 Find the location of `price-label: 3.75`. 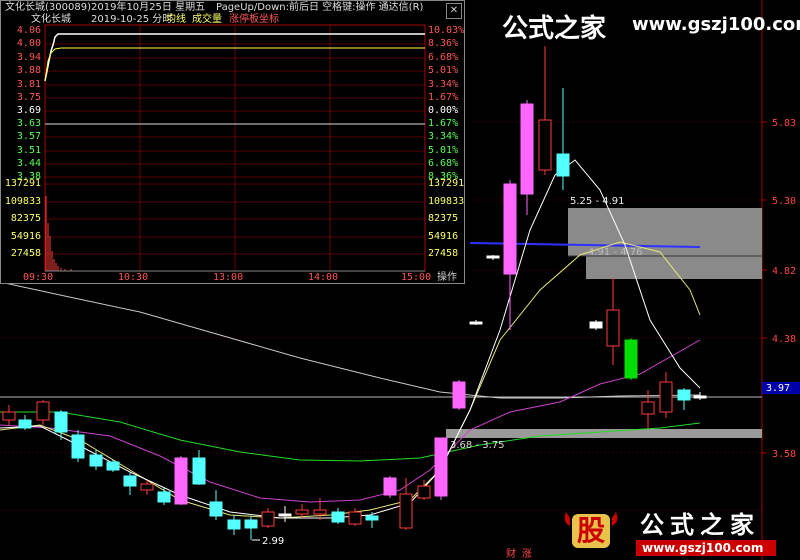

price-label: 3.75 is located at coordinates (28, 97).